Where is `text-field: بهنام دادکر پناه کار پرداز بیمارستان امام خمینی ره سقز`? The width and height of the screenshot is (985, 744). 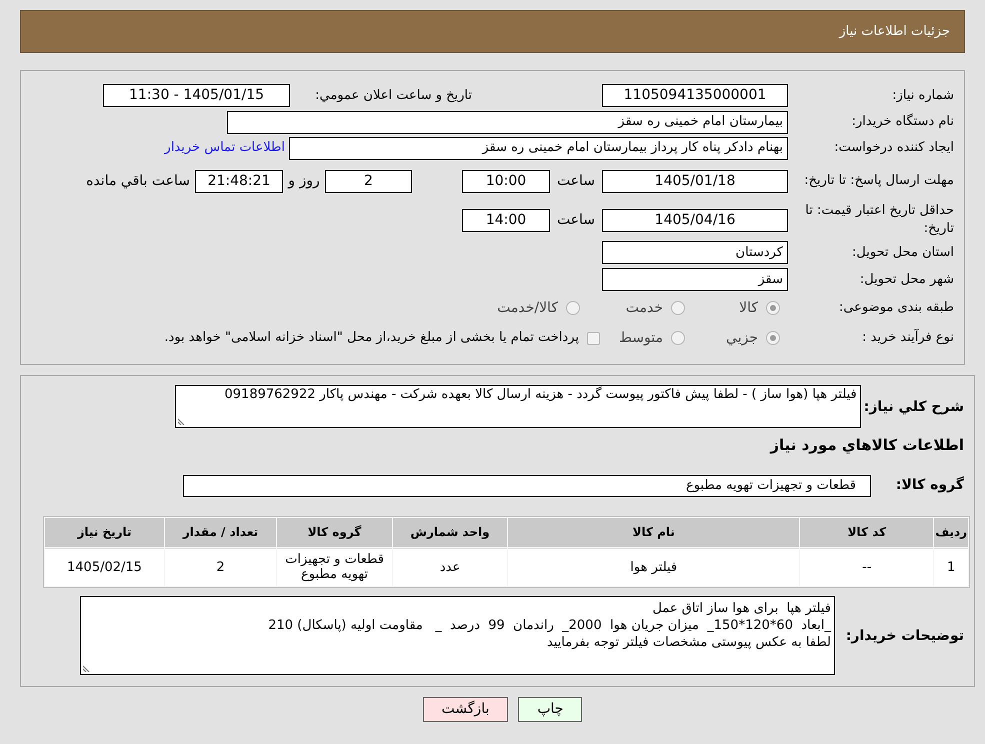 text-field: بهنام دادکر پناه کار پرداز بیمارستان امام خمینی ره سقز is located at coordinates (538, 148).